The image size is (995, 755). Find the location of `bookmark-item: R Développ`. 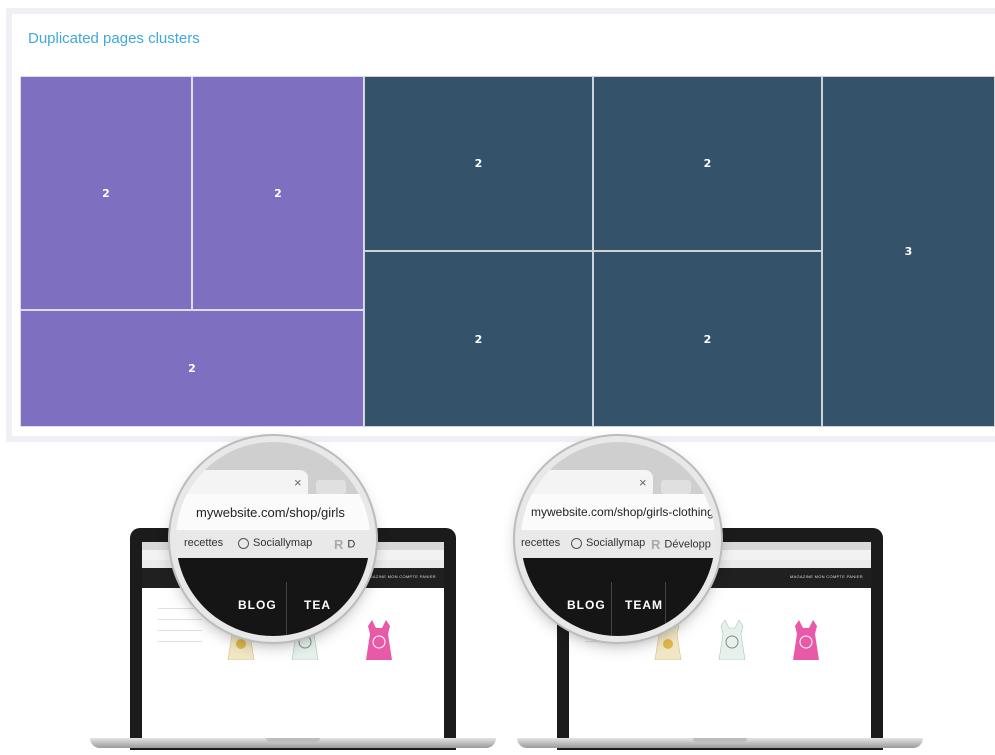

bookmark-item: R Développ is located at coordinates (681, 544).